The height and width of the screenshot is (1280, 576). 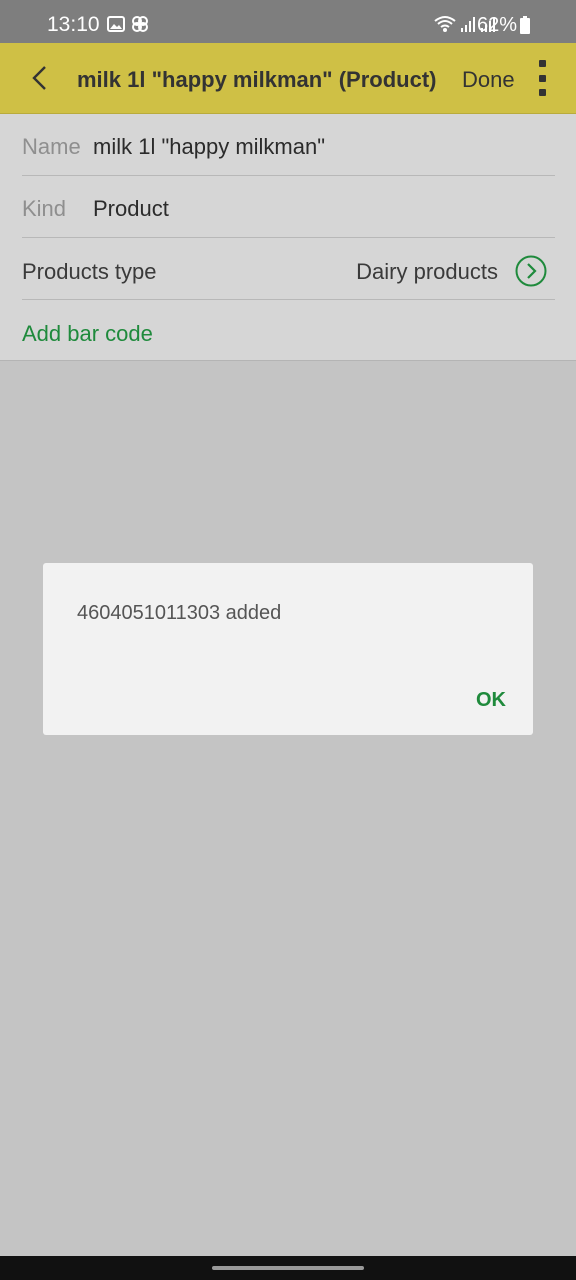 I want to click on chevron-right-circle-icon, so click(x=531, y=271).